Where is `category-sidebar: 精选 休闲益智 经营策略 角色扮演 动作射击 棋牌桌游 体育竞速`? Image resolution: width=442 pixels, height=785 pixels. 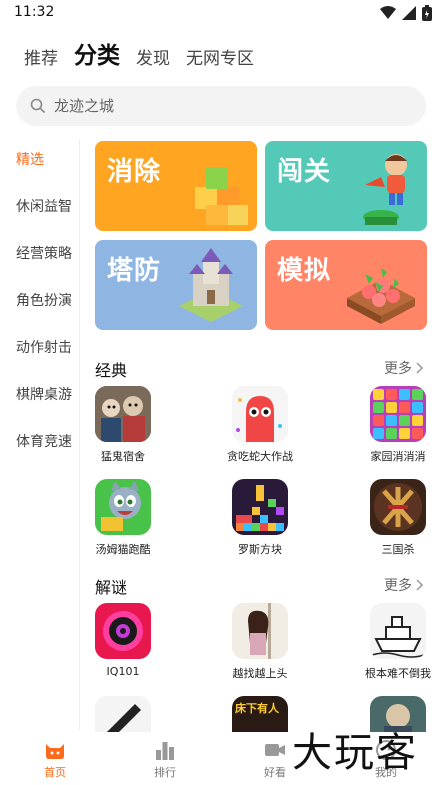
category-sidebar: 精选 休闲益智 经营策略 角色扮演 动作射击 棋牌桌游 体育竞速 is located at coordinates (40, 435).